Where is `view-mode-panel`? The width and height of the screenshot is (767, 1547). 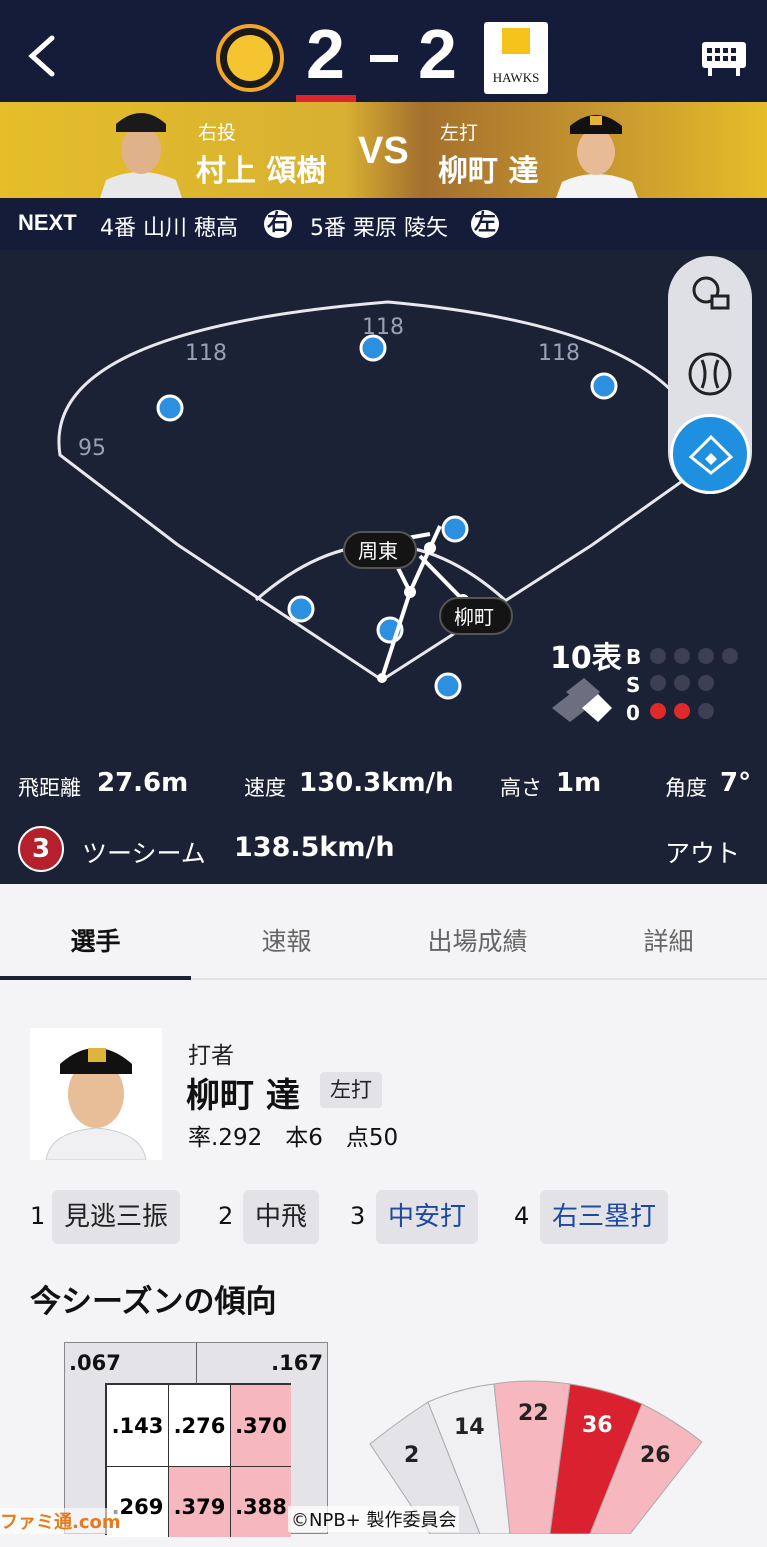 view-mode-panel is located at coordinates (710, 375).